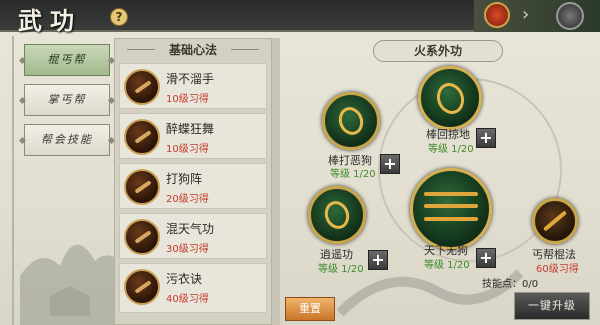  I want to click on red-orb-icon, so click(497, 15).